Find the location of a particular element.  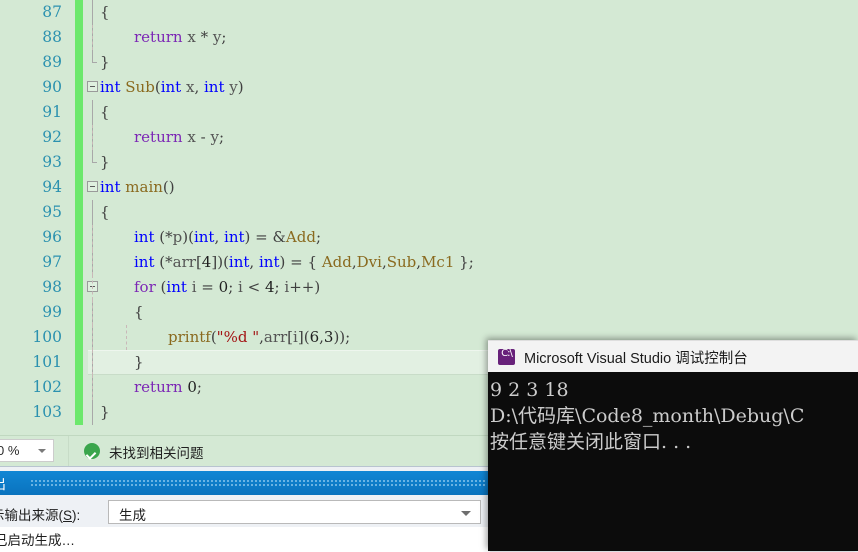

code-text: int (*p)(int, int) = &Add; is located at coordinates (227, 237).